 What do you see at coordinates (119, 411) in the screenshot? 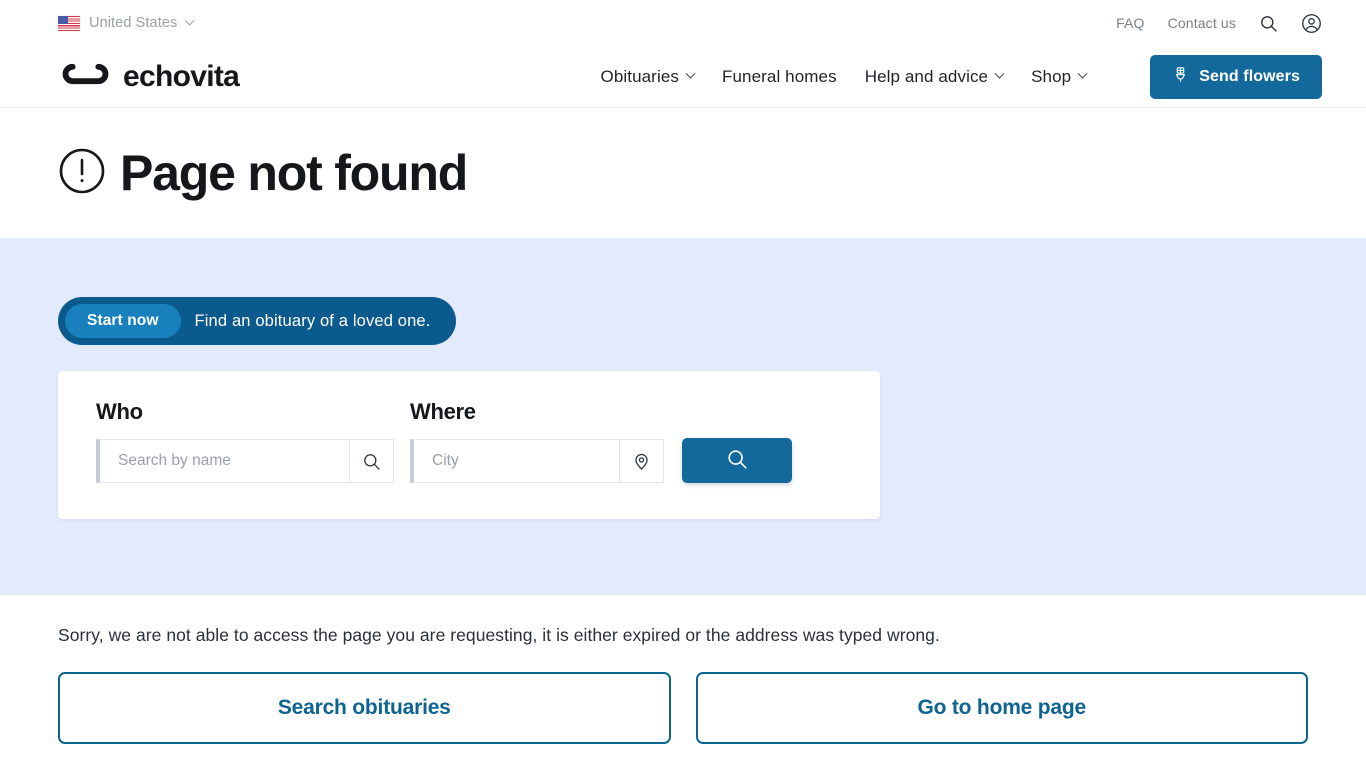
I see `who-label: Who` at bounding box center [119, 411].